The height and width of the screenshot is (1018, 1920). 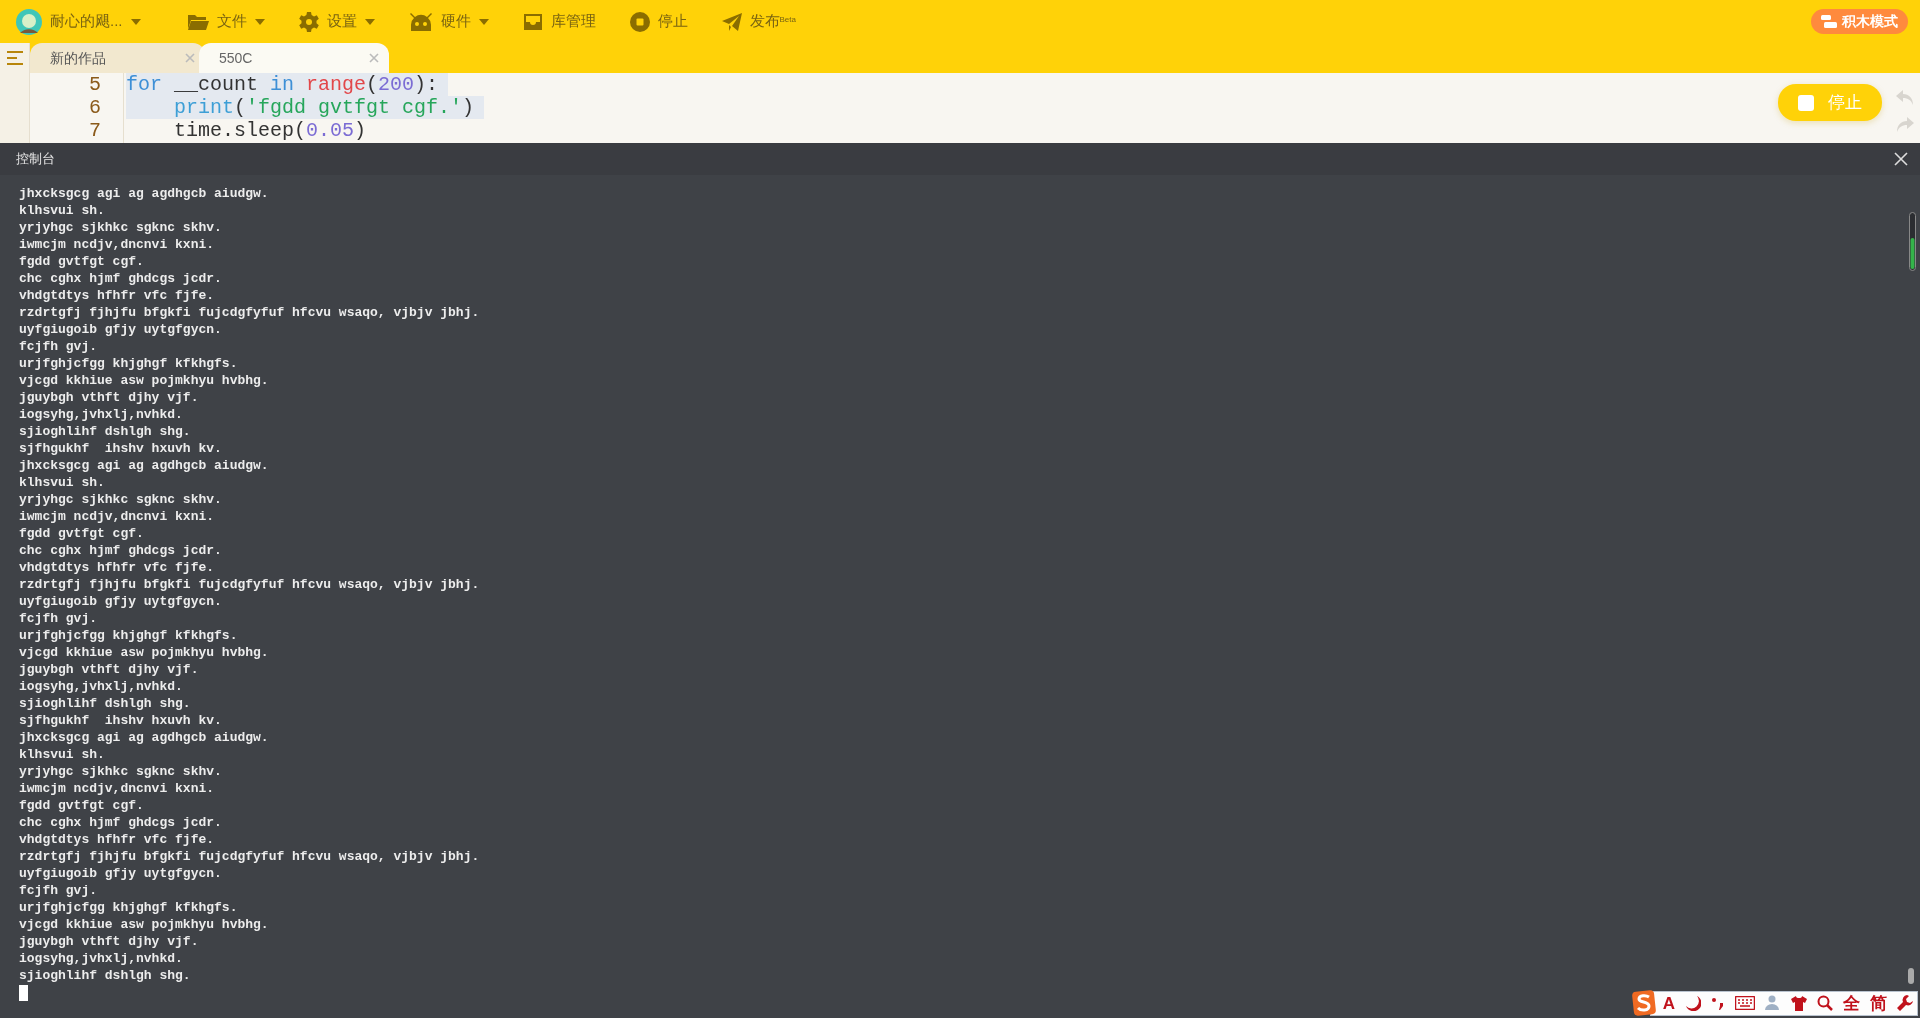 I want to click on settings-icon, so click(x=308, y=21).